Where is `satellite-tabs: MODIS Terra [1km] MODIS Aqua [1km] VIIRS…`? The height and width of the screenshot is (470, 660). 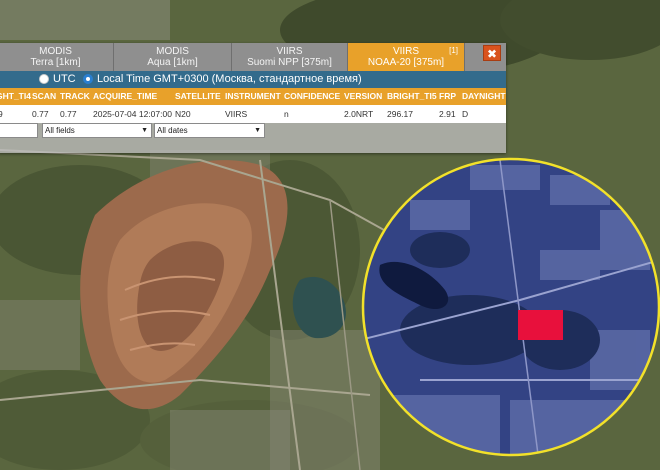
satellite-tabs: MODIS Terra [1km] MODIS Aqua [1km] VIIRS… is located at coordinates (253, 57).